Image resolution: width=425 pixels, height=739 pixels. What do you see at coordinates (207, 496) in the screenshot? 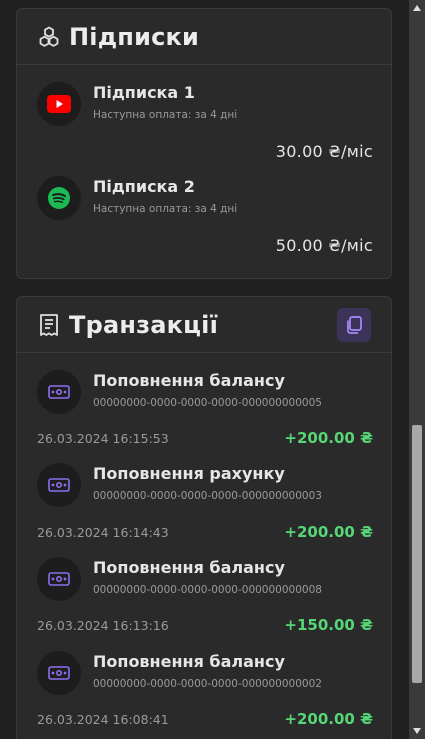
I see `transaction-id: 00000000-0000-0000-0000-000000000003` at bounding box center [207, 496].